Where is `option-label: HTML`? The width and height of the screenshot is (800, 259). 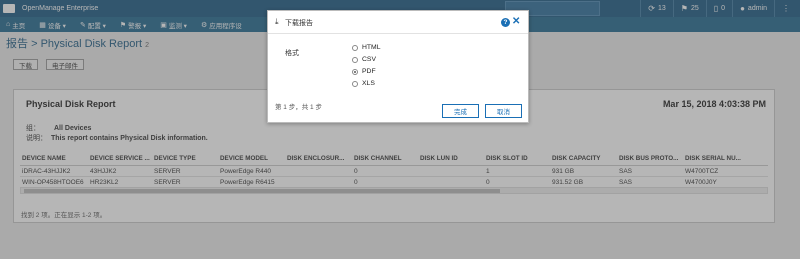 option-label: HTML is located at coordinates (371, 47).